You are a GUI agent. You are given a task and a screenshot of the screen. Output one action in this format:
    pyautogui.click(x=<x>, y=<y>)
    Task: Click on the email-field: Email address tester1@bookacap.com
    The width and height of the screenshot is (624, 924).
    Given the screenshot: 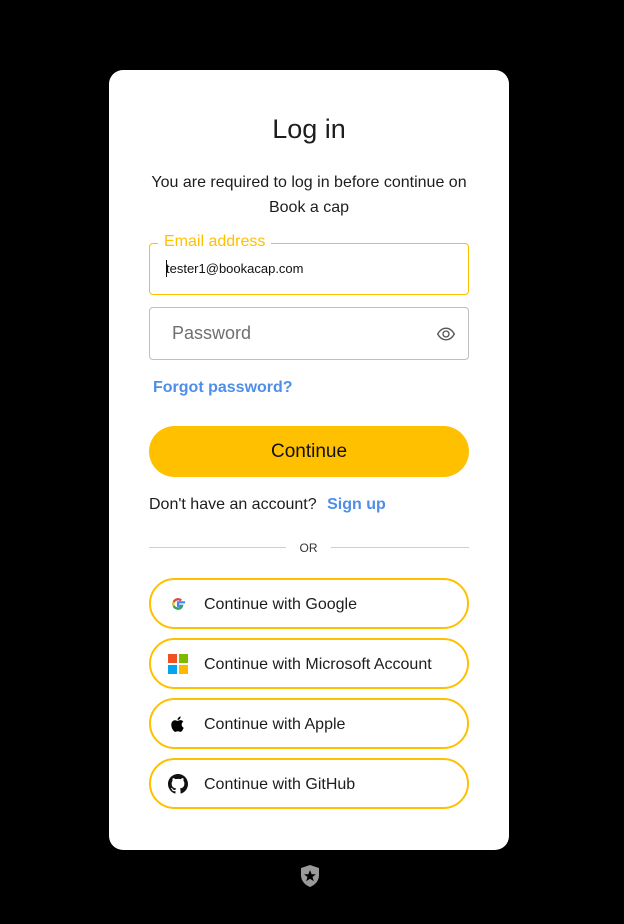 What is the action you would take?
    pyautogui.click(x=309, y=264)
    